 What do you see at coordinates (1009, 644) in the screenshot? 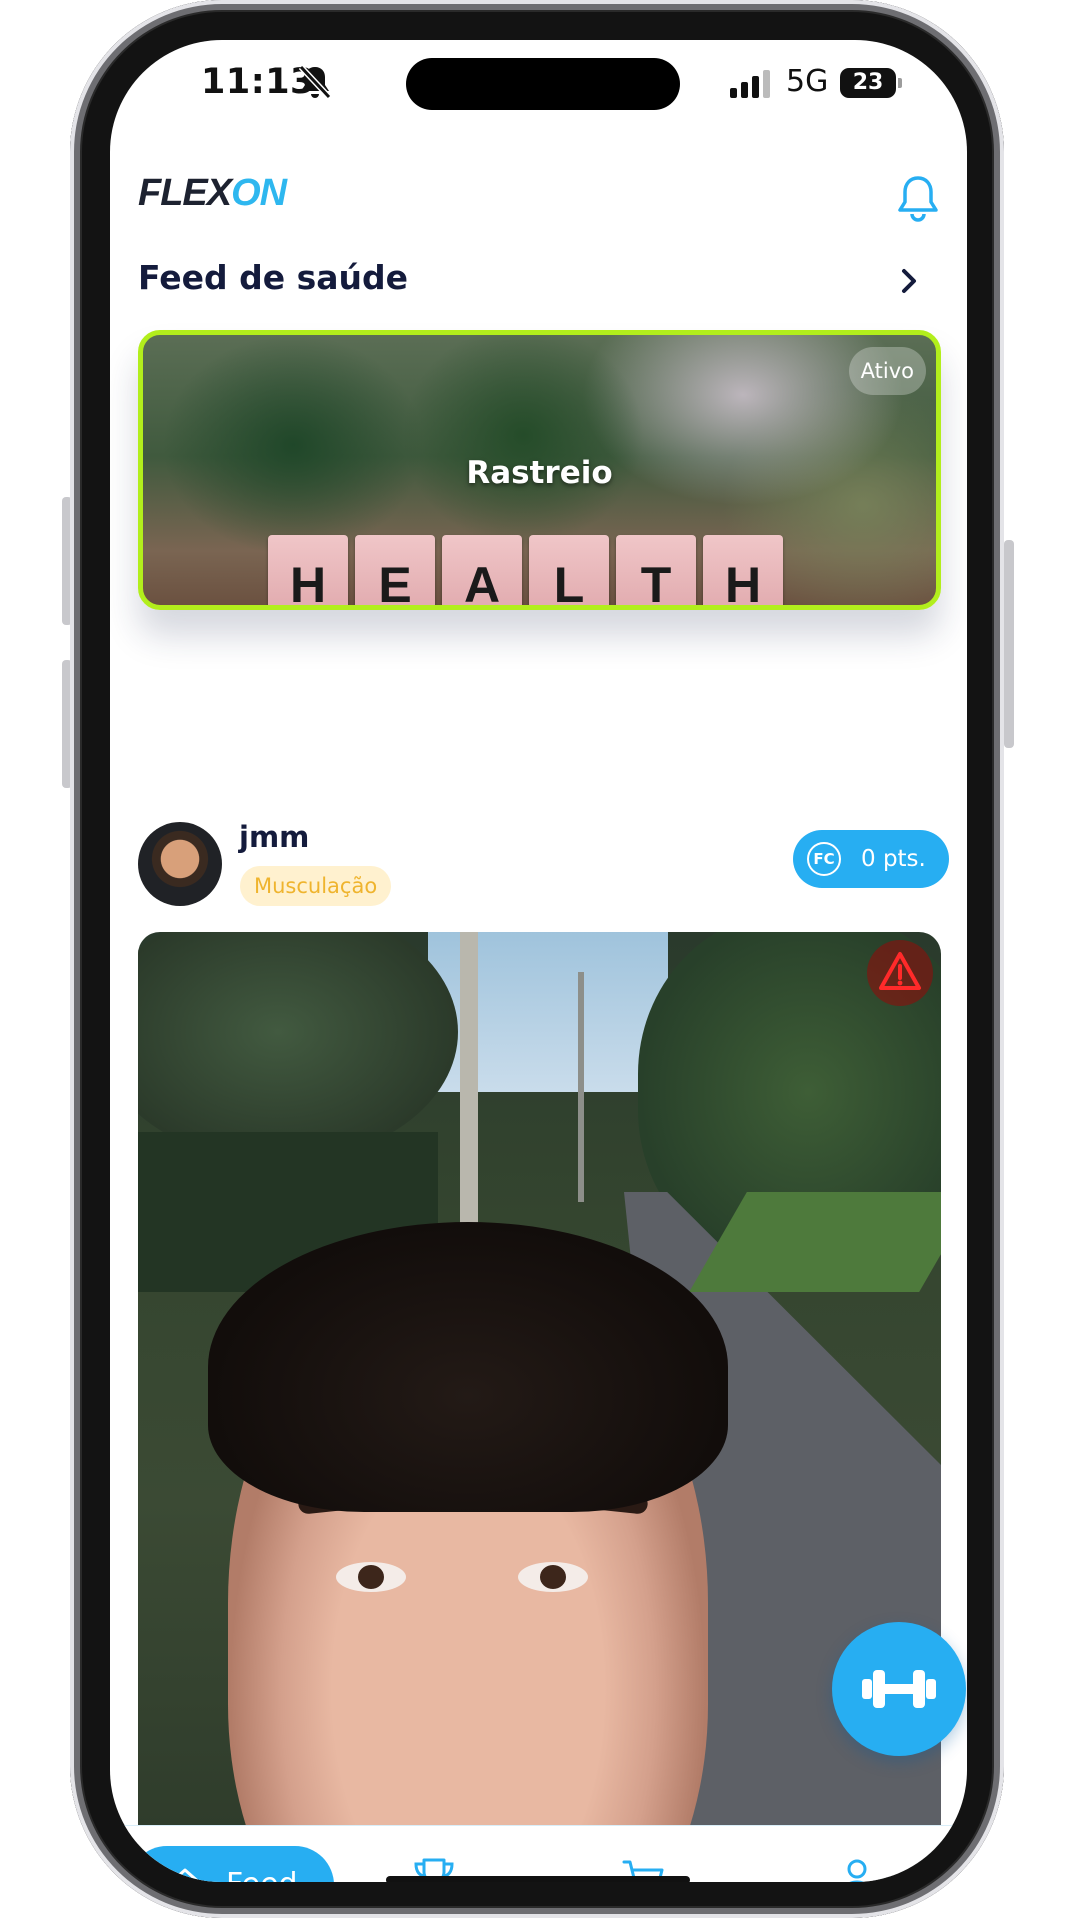
I see `power-button` at bounding box center [1009, 644].